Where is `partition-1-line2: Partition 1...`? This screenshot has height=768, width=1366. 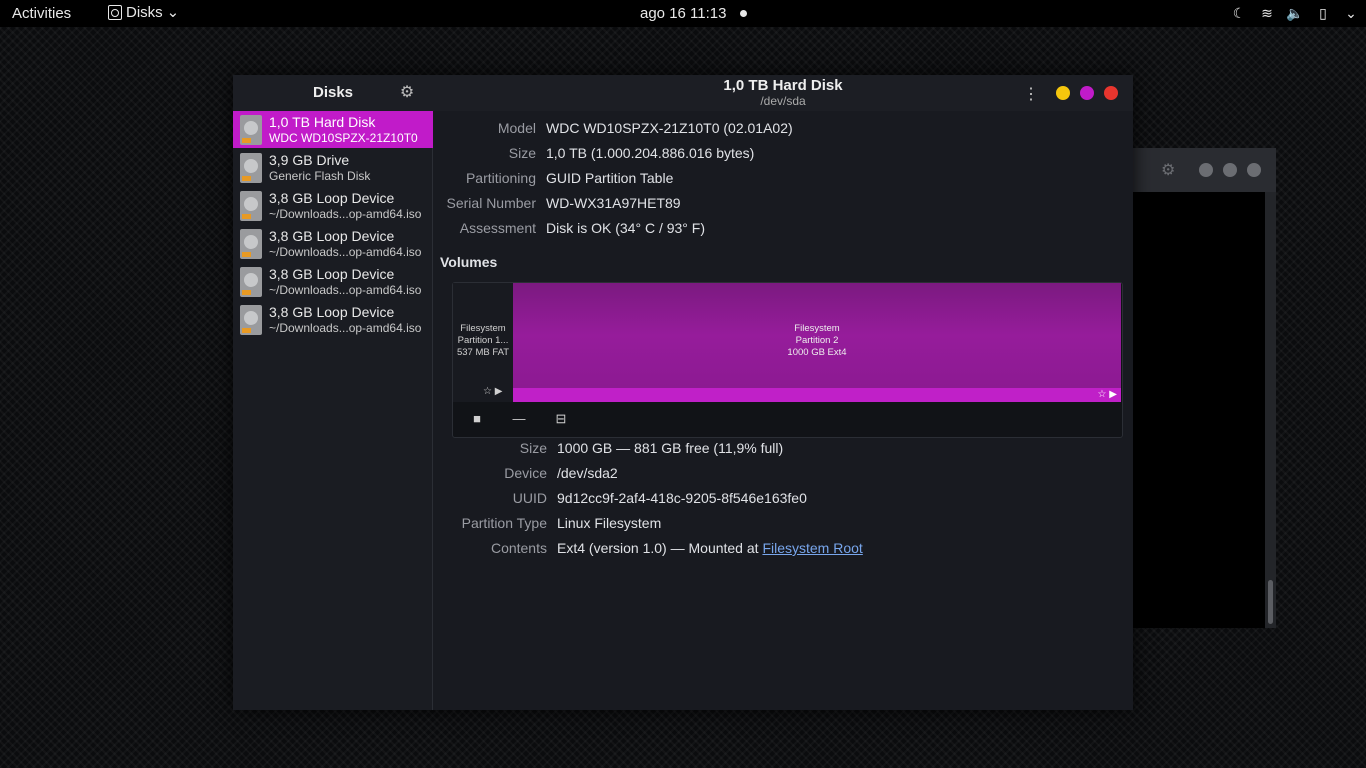
partition-1-line2: Partition 1... is located at coordinates (483, 340).